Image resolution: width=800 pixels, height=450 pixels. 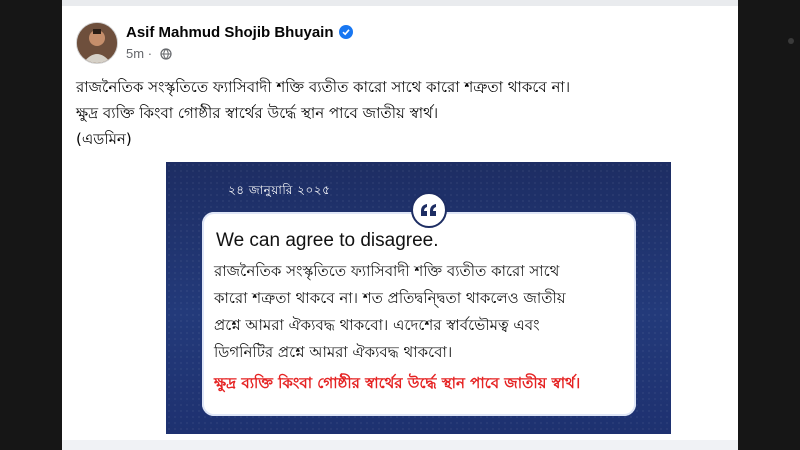 What do you see at coordinates (104, 139) in the screenshot?
I see `post-text-line-3: (এডমিন)` at bounding box center [104, 139].